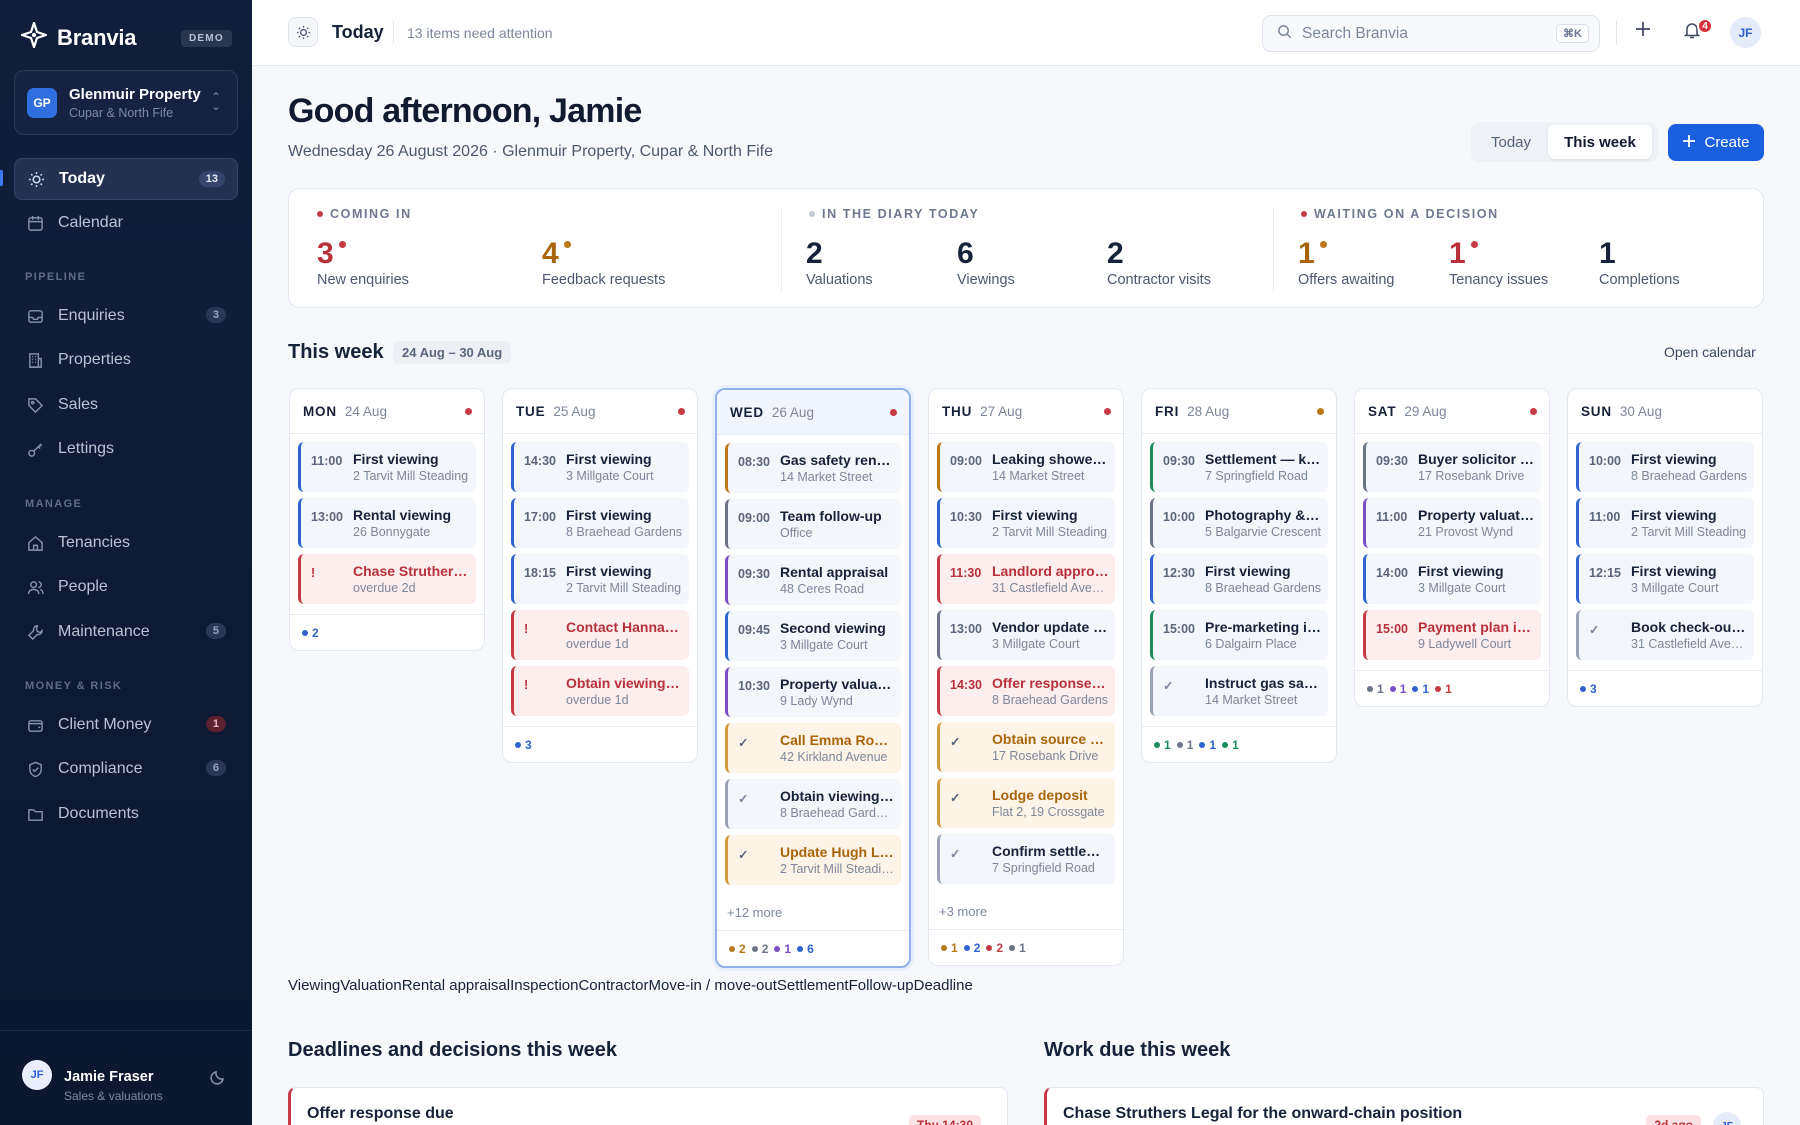 The height and width of the screenshot is (1125, 1800). What do you see at coordinates (1452, 523) in the screenshot?
I see `calendar-event: 11:00 Property valuation 21 Provost Wynd` at bounding box center [1452, 523].